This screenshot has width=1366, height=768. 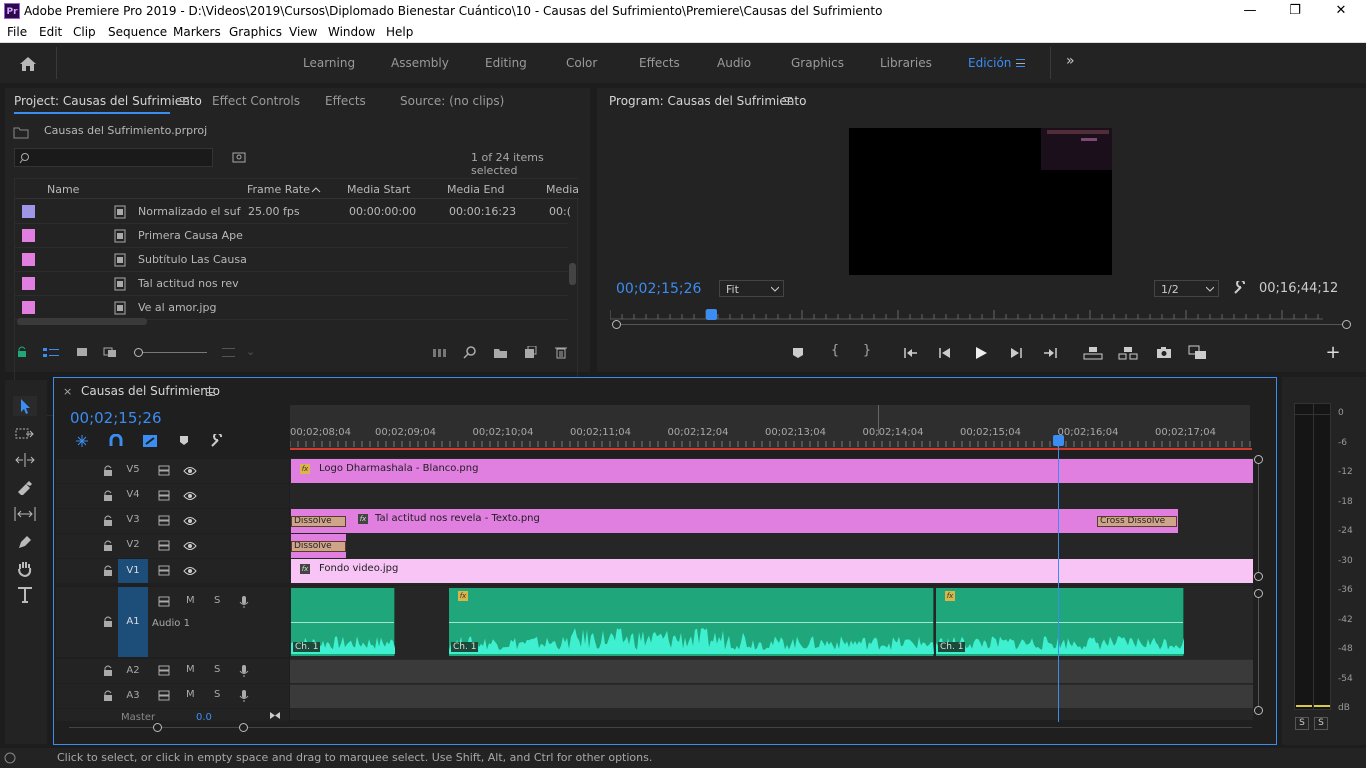 I want to click on nest-sequence-icon, so click(x=82, y=441).